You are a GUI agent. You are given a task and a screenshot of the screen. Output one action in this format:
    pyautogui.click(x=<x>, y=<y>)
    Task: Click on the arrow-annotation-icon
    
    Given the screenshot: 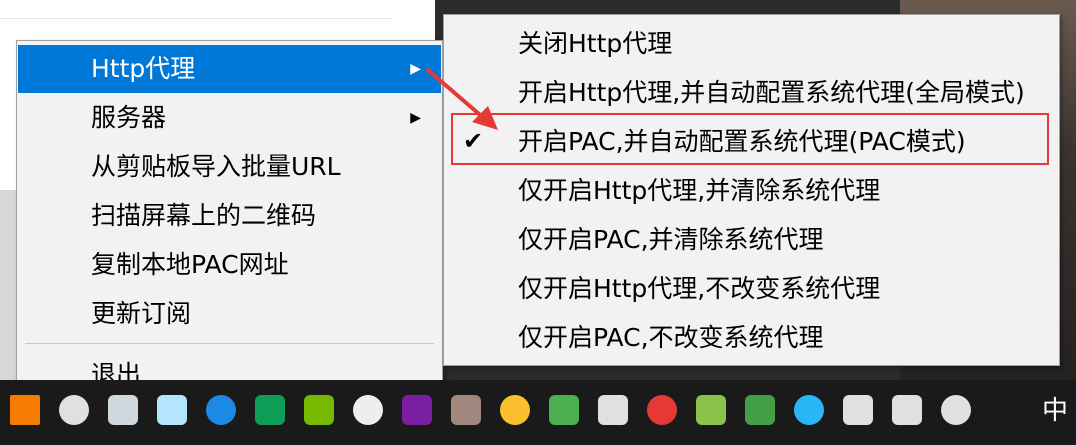 What is the action you would take?
    pyautogui.click(x=462, y=99)
    